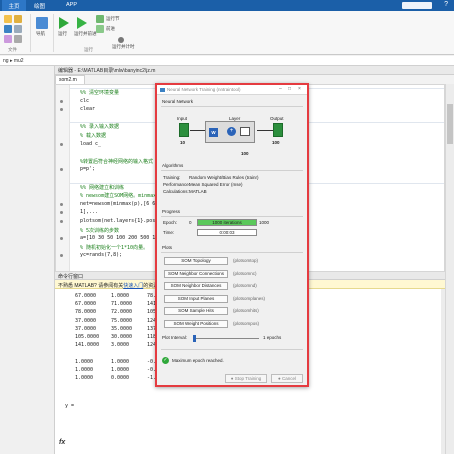 This screenshot has width=454, height=454. What do you see at coordinates (99, 126) in the screenshot?
I see `code-line: %% 录入输入数据` at bounding box center [99, 126].